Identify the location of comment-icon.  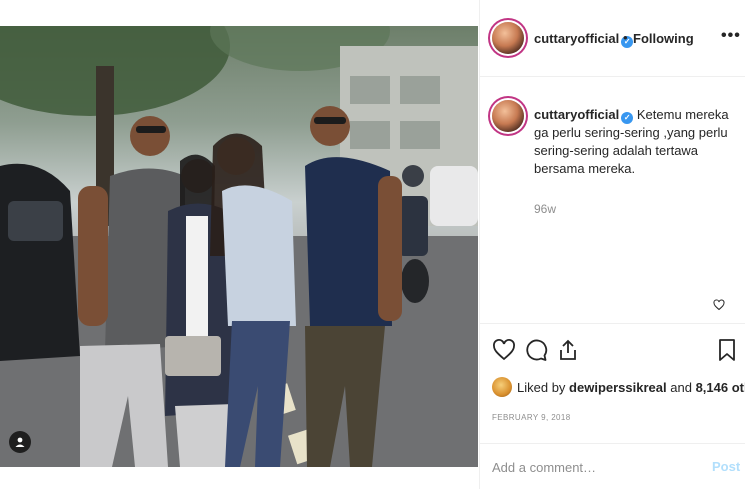
(536, 352).